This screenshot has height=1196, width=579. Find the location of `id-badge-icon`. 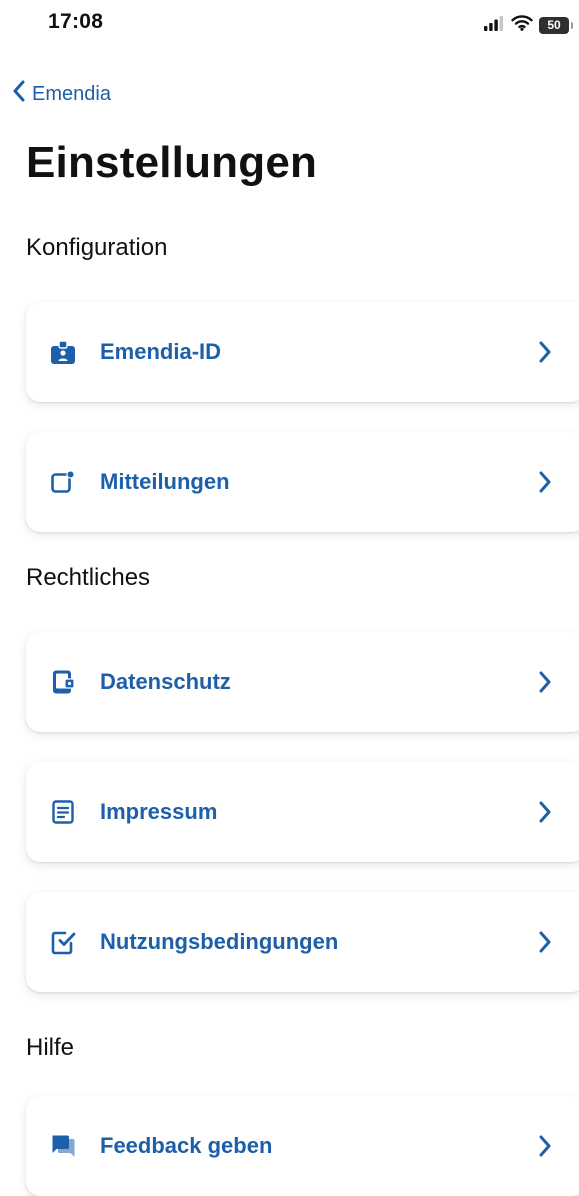

id-badge-icon is located at coordinates (63, 352).